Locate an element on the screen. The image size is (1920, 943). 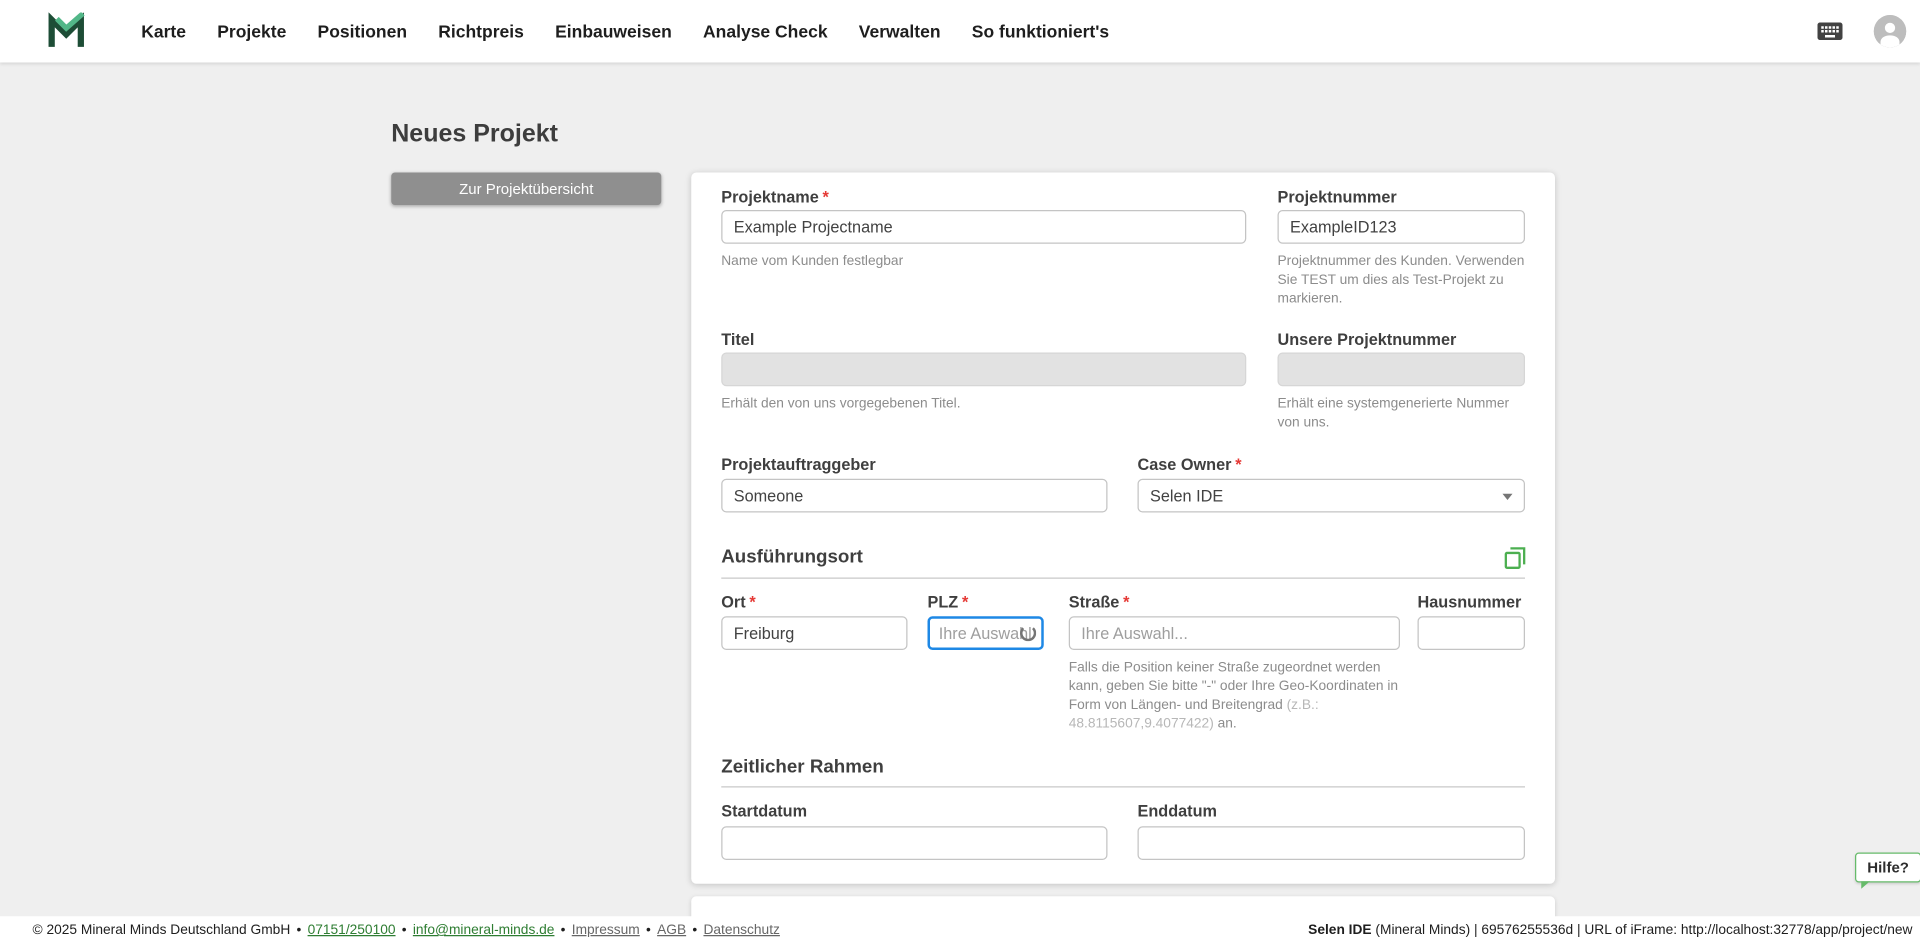
strasse-helper-suffix: an. is located at coordinates (1225, 723).